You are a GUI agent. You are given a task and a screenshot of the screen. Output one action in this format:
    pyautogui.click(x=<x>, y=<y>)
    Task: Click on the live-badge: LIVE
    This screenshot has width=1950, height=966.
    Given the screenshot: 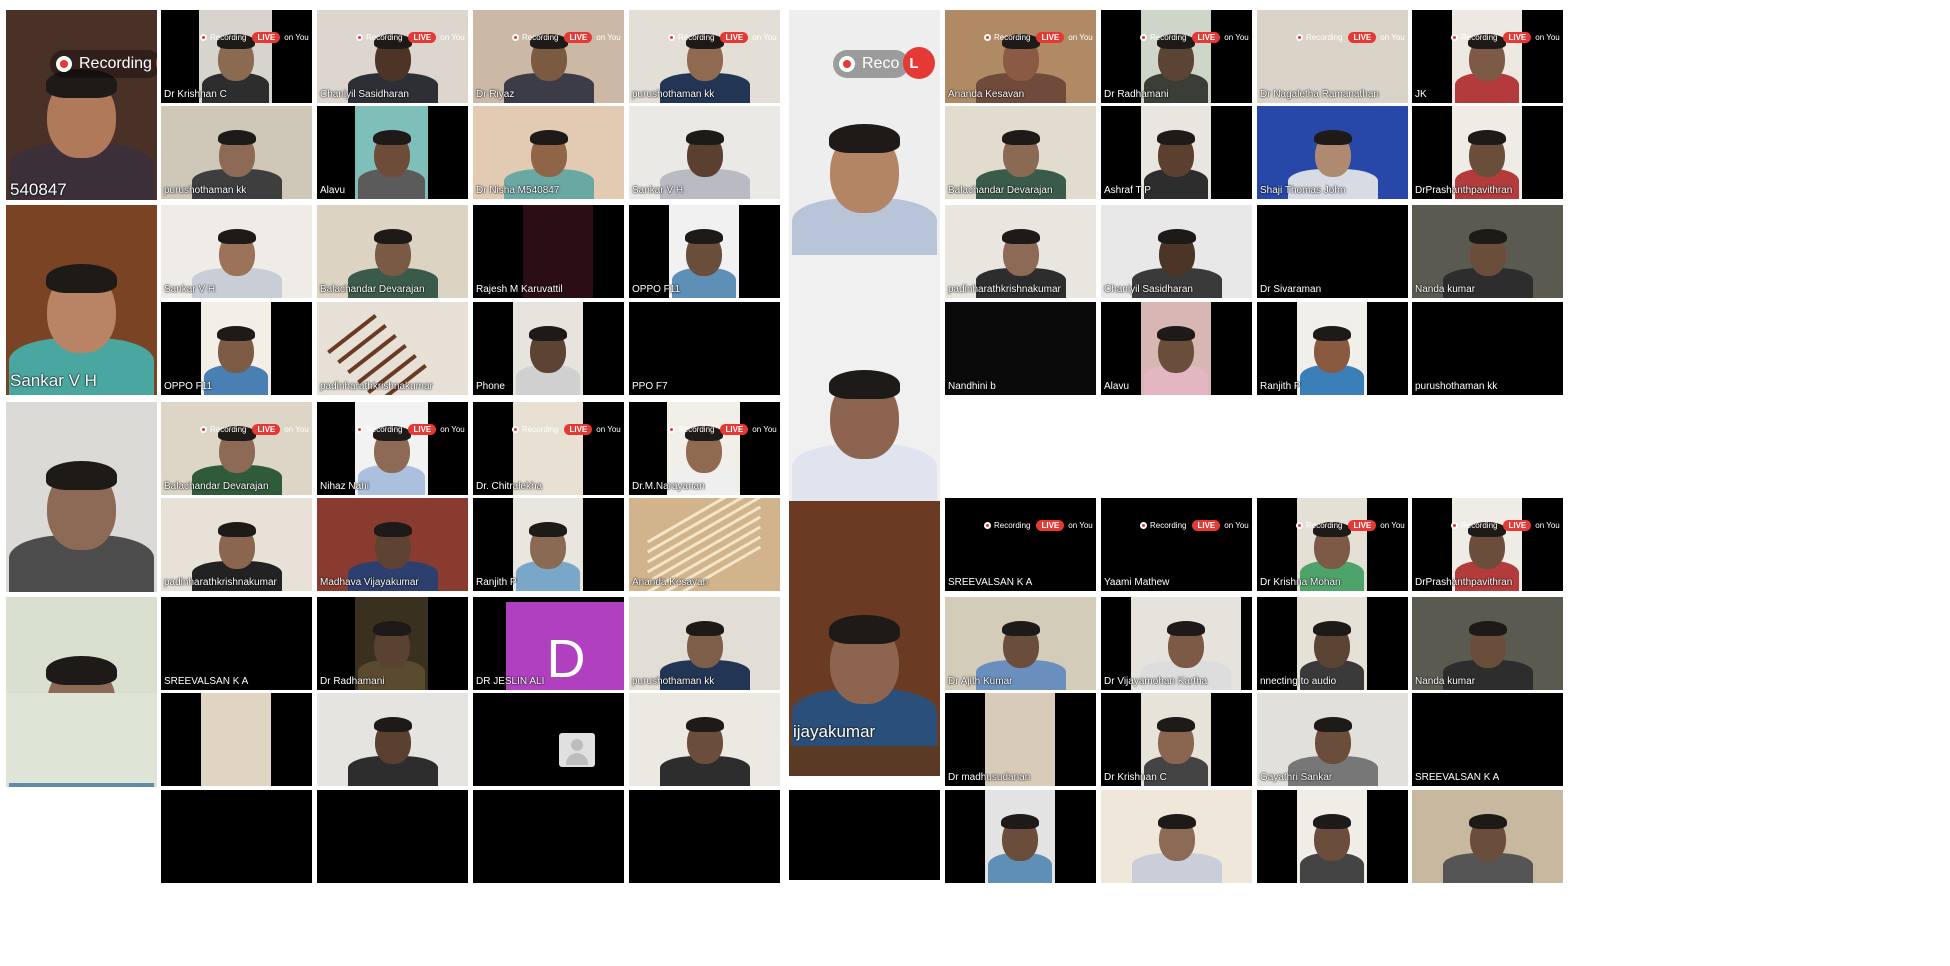 What is the action you would take?
    pyautogui.click(x=1050, y=37)
    